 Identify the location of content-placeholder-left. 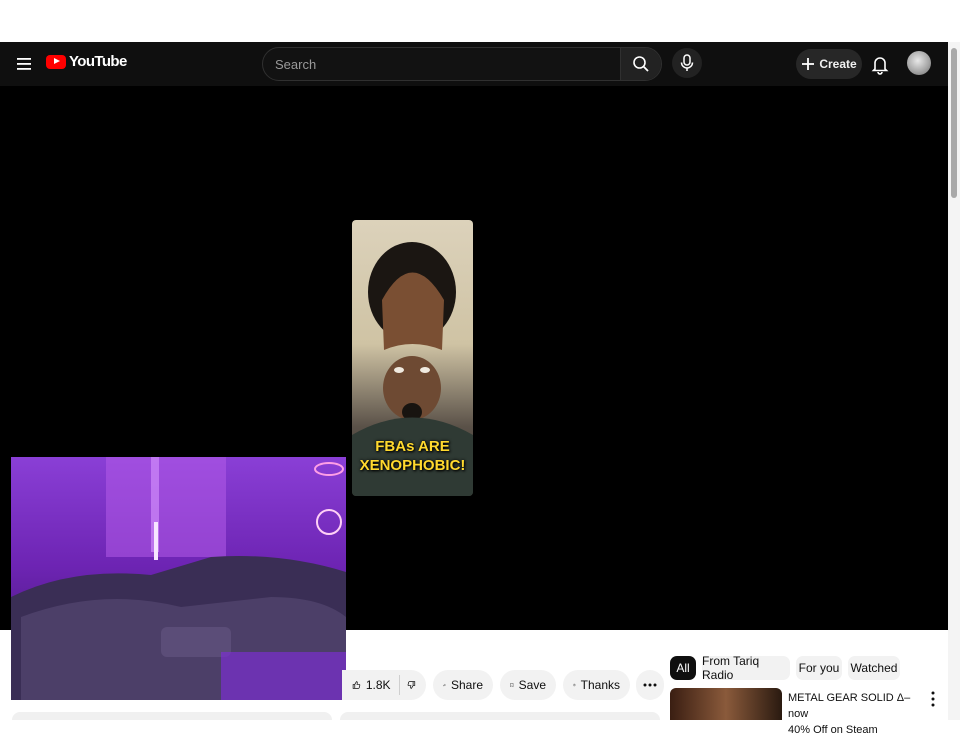
(172, 716).